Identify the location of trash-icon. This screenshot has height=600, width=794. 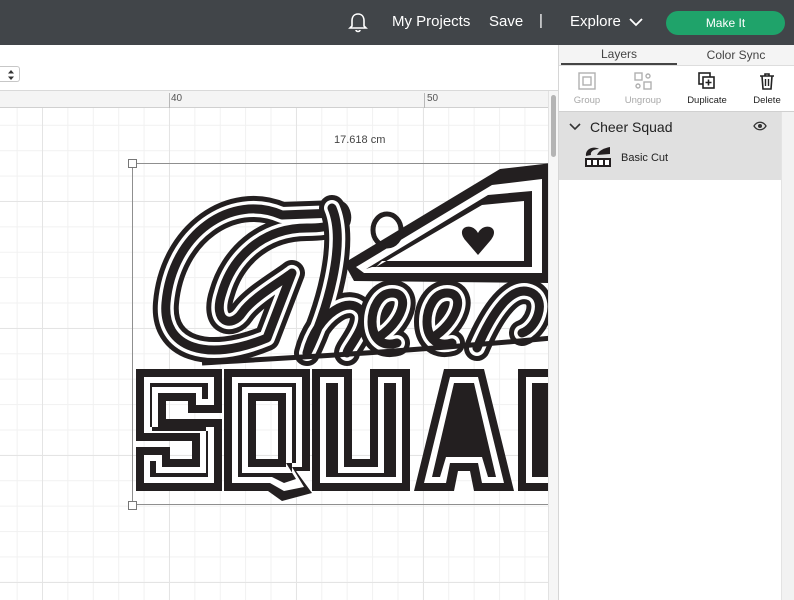
(767, 81).